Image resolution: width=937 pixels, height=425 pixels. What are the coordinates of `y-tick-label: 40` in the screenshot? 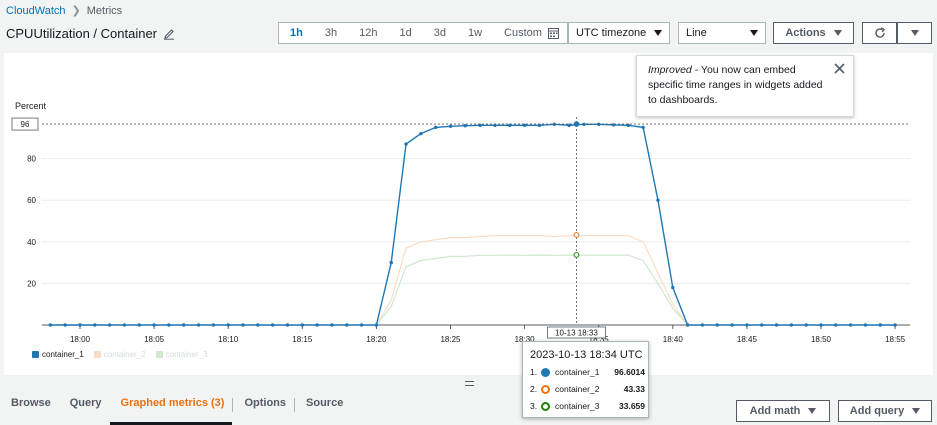 It's located at (31, 242).